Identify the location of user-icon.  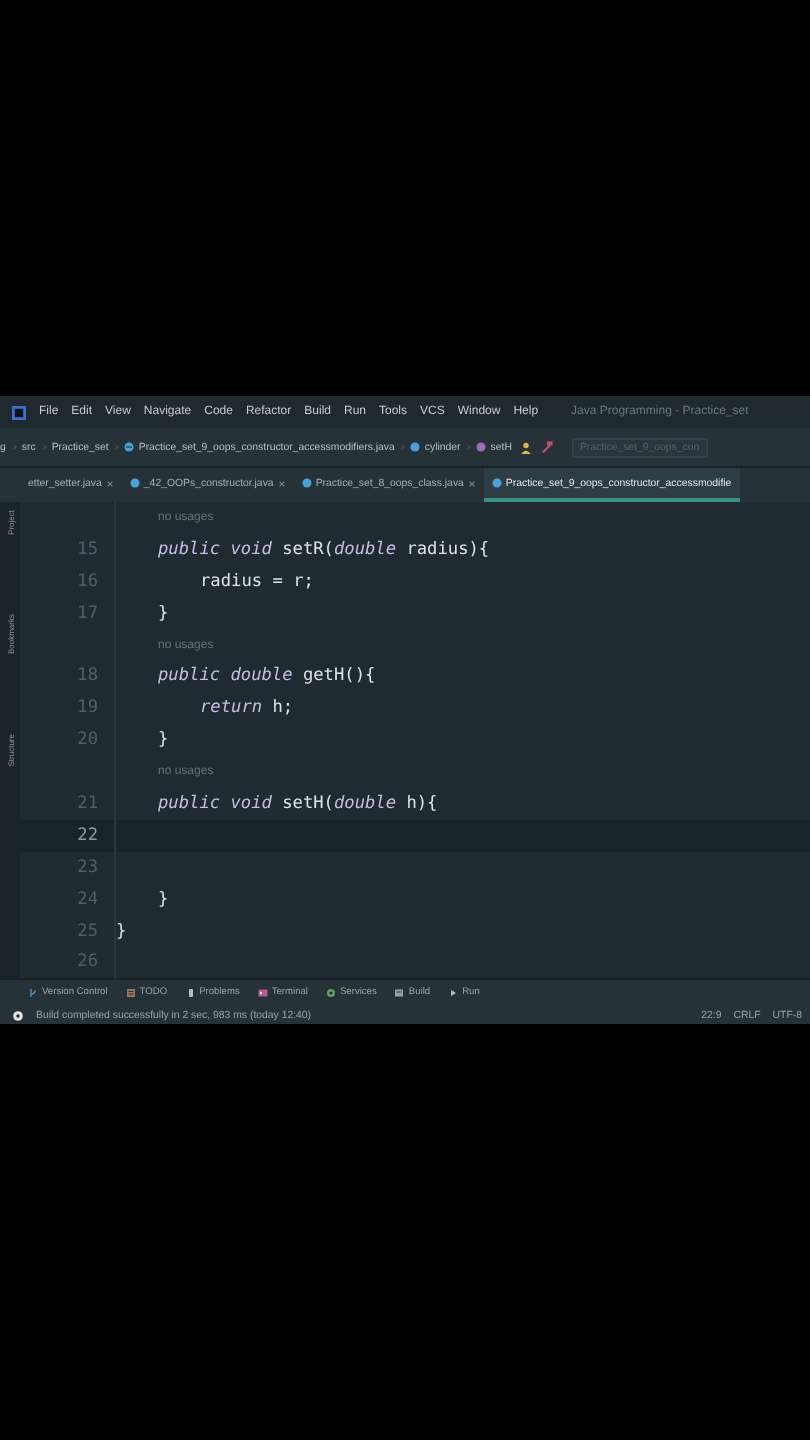
(525, 447).